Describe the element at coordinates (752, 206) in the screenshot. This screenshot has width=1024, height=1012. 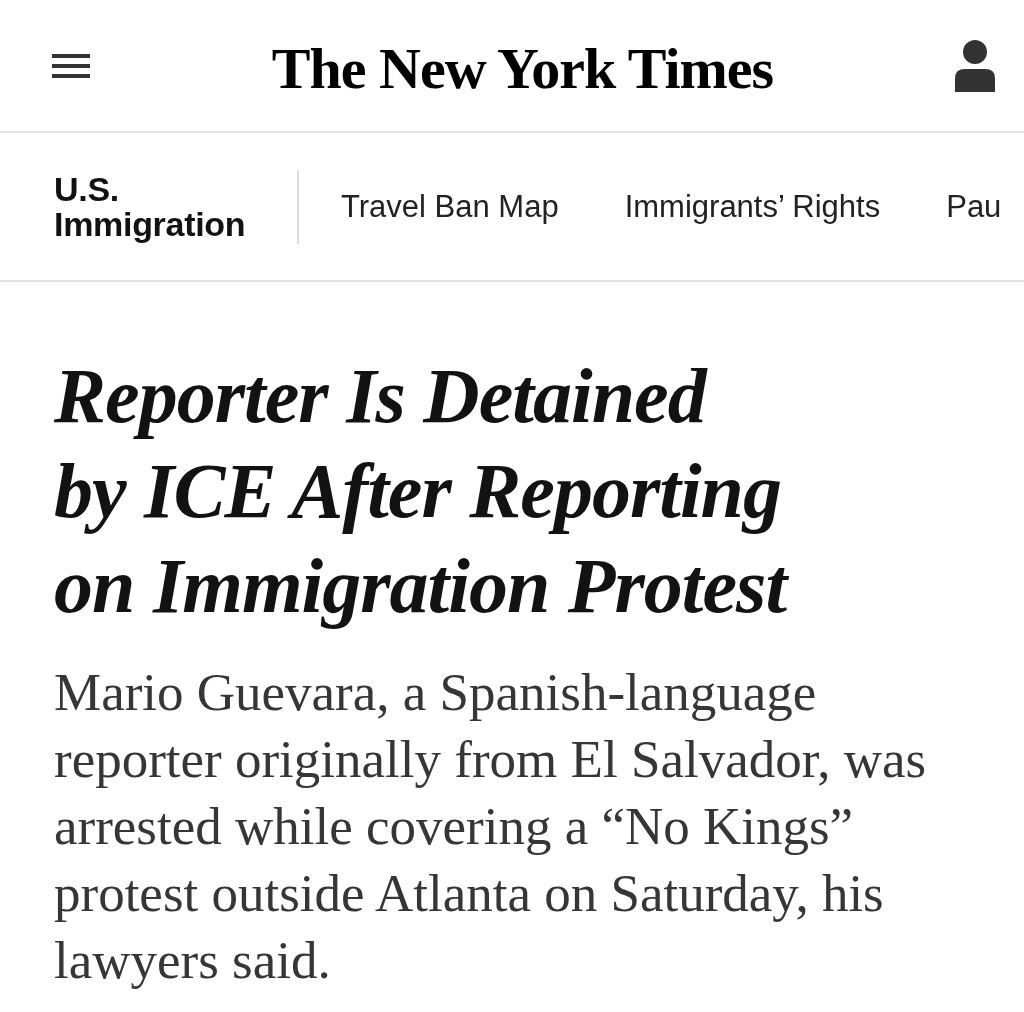
I see `nav-link: Immigrants’ Rights` at that location.